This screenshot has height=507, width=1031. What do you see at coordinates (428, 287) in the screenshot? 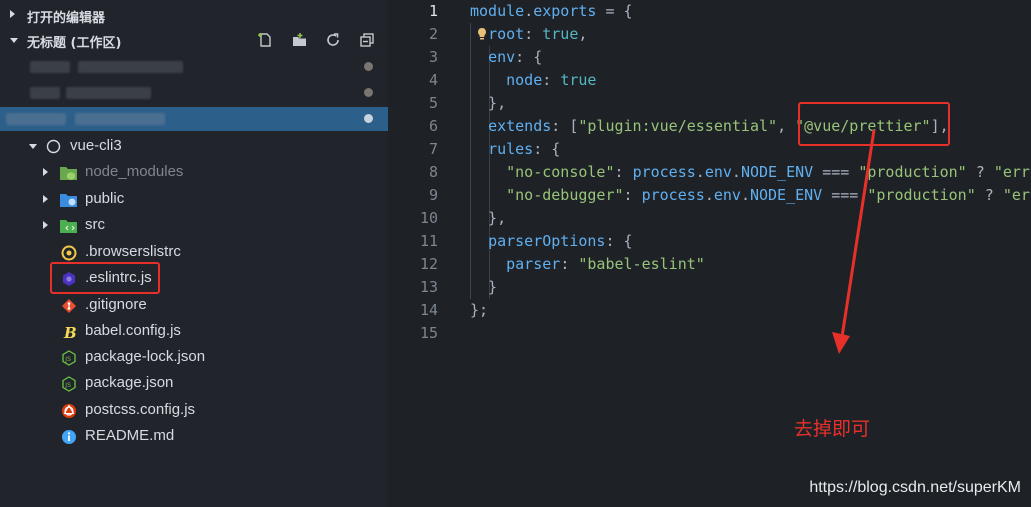
I see `line-number: 13` at bounding box center [428, 287].